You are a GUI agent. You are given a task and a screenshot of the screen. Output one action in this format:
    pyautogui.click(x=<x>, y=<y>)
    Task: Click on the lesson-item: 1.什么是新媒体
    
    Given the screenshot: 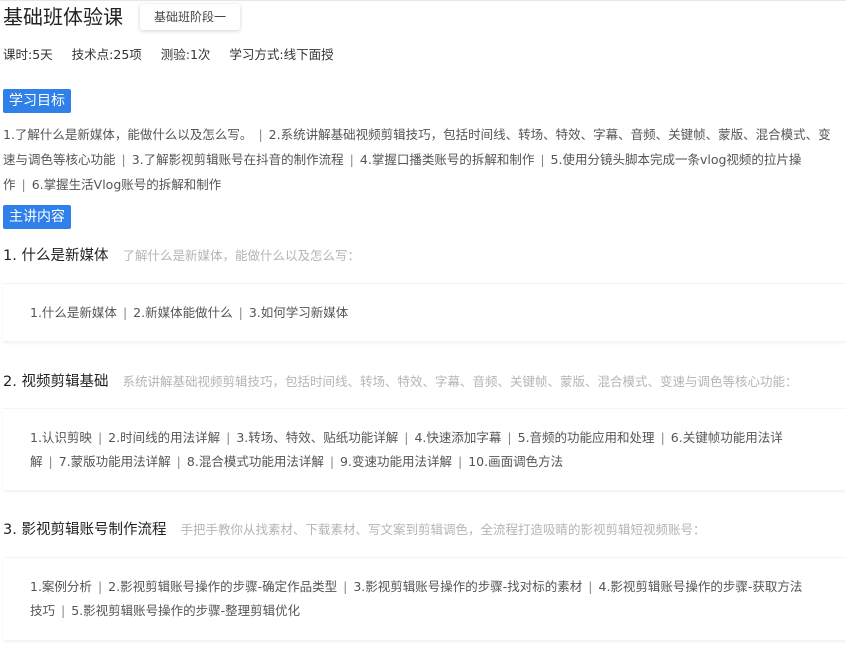 What is the action you would take?
    pyautogui.click(x=73, y=312)
    